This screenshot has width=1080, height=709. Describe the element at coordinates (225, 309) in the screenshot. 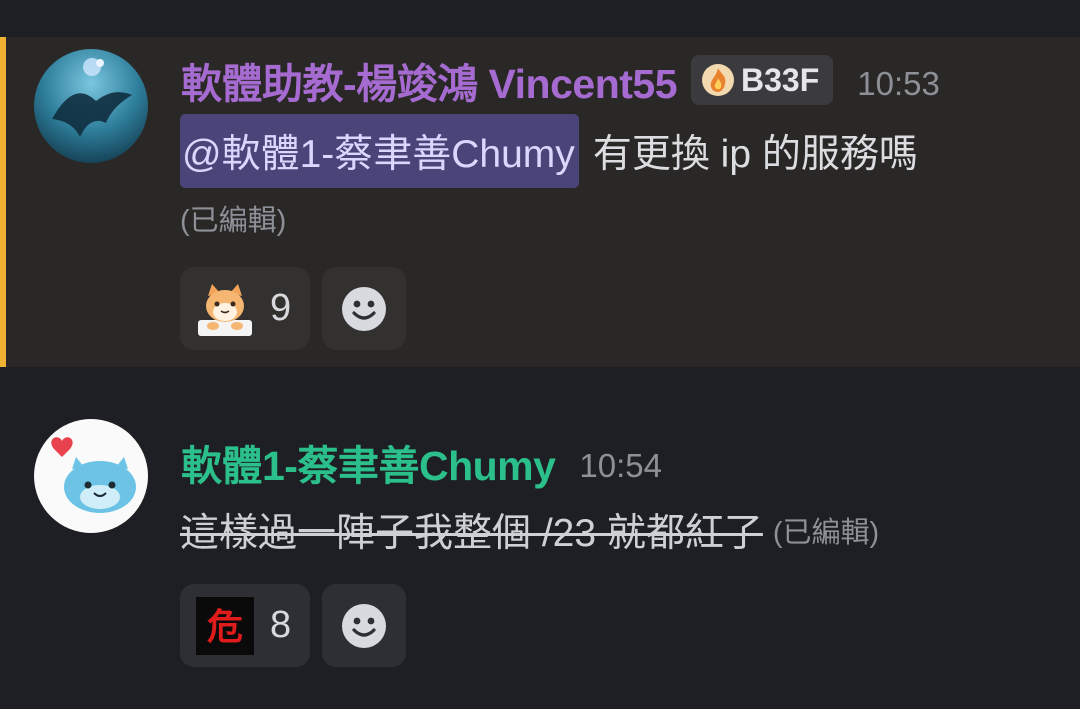

I see `cat-emoji-icon` at that location.